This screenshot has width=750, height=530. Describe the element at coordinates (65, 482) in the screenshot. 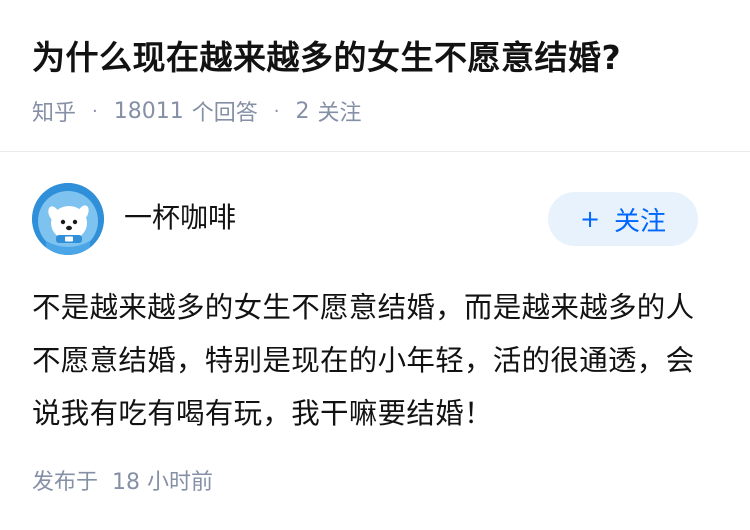

I see `published-label: 发布于` at that location.